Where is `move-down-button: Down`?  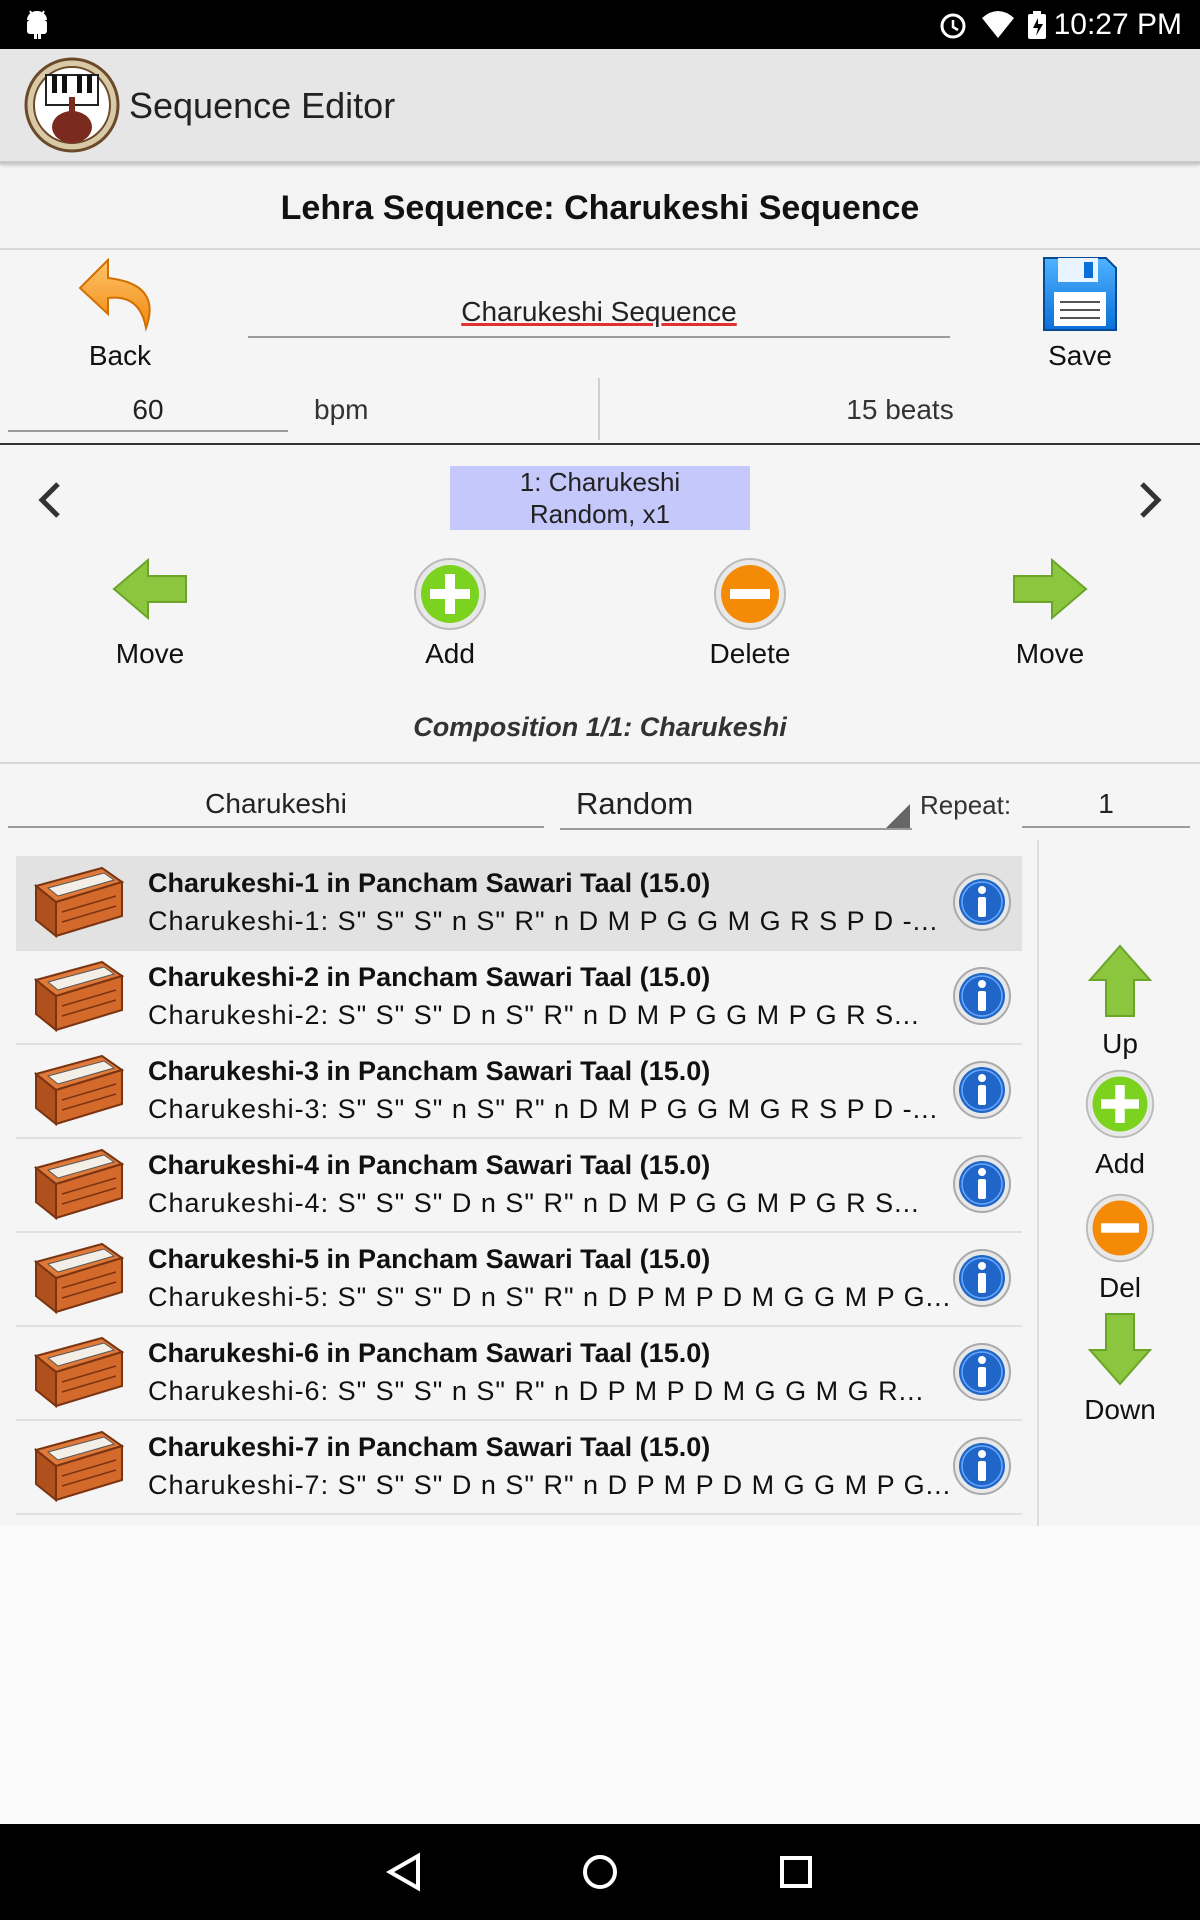
move-down-button: Down is located at coordinates (1120, 1370).